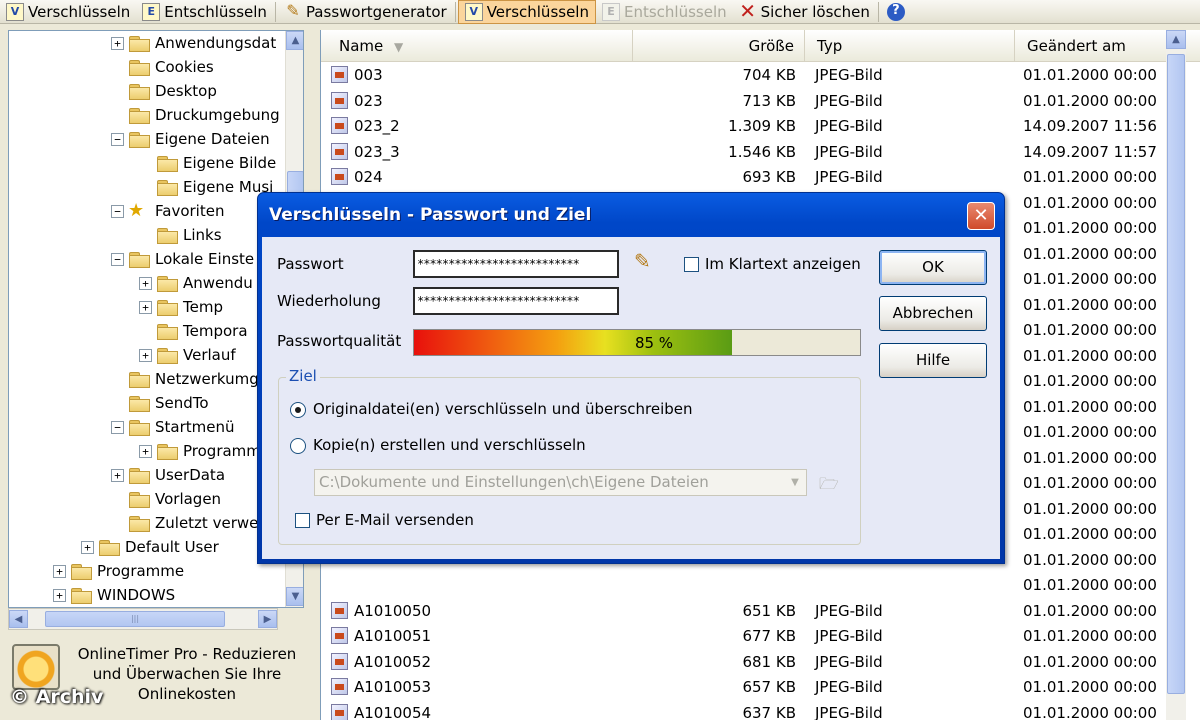 The width and height of the screenshot is (1200, 720). Describe the element at coordinates (981, 216) in the screenshot. I see `close-icon: ✕` at that location.